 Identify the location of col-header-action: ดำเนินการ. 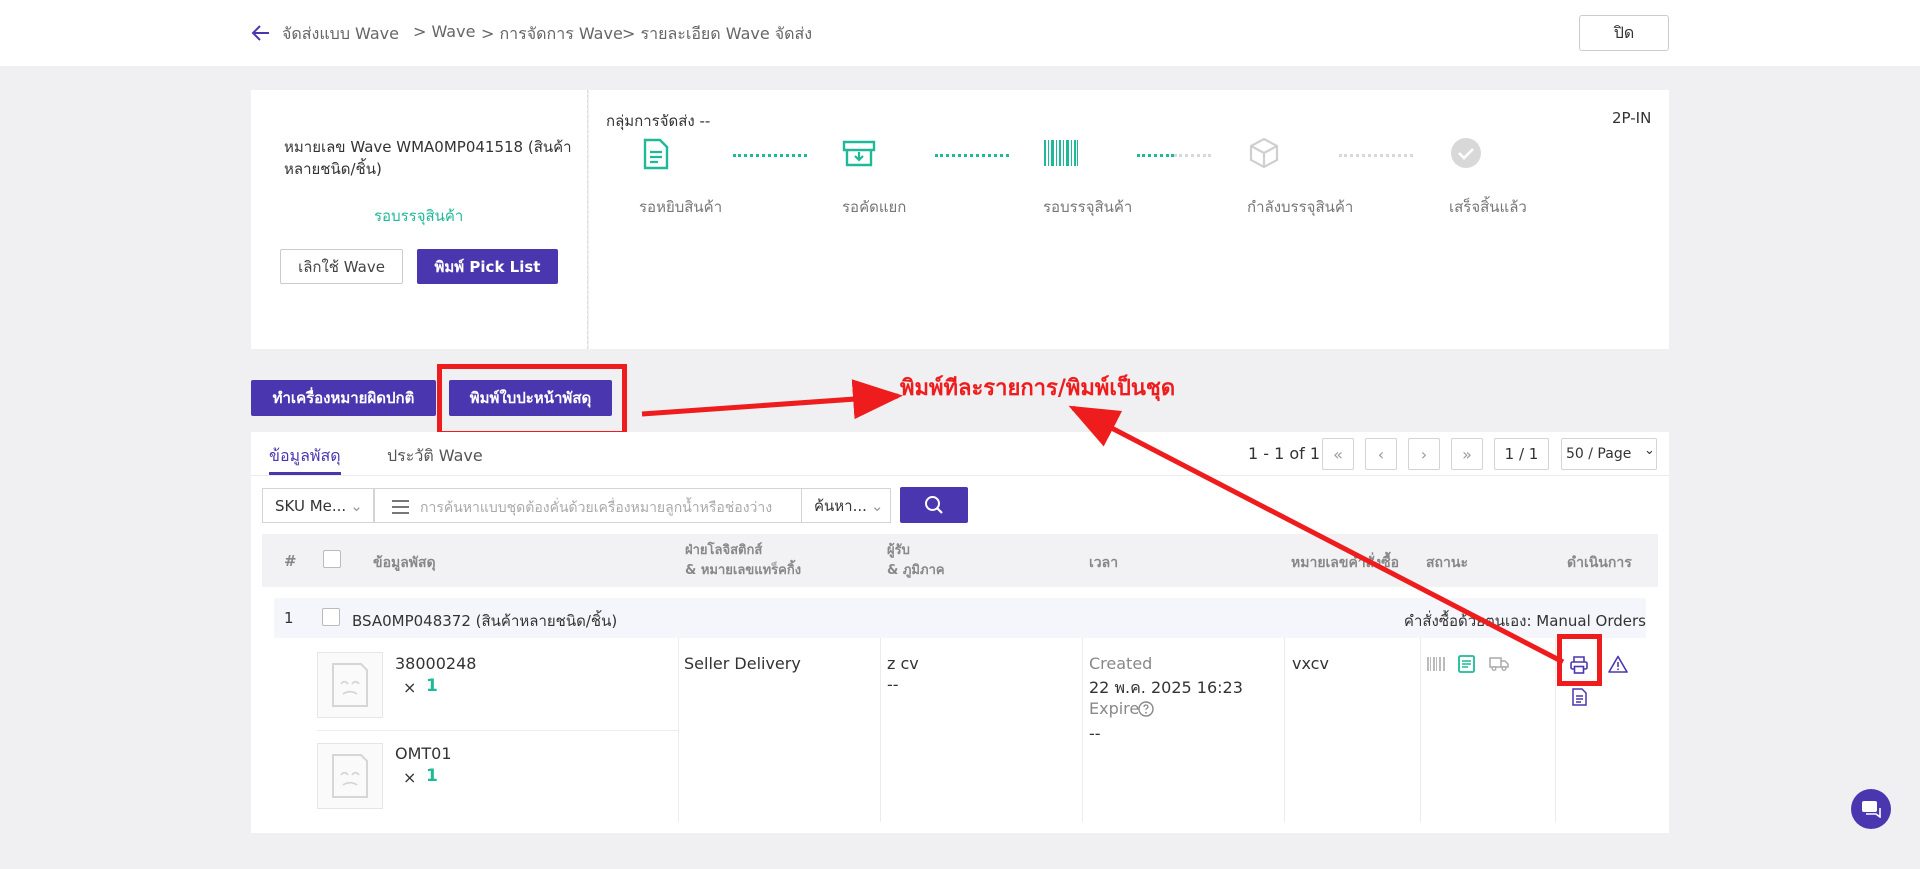
(1599, 563).